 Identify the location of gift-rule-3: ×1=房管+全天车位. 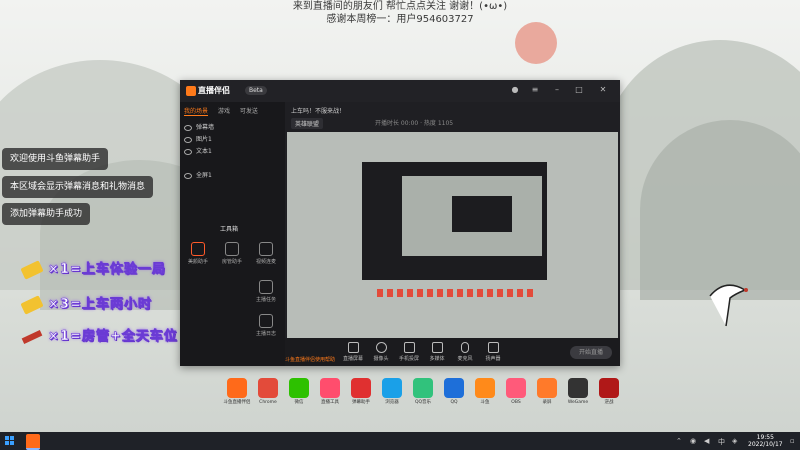
(99, 337).